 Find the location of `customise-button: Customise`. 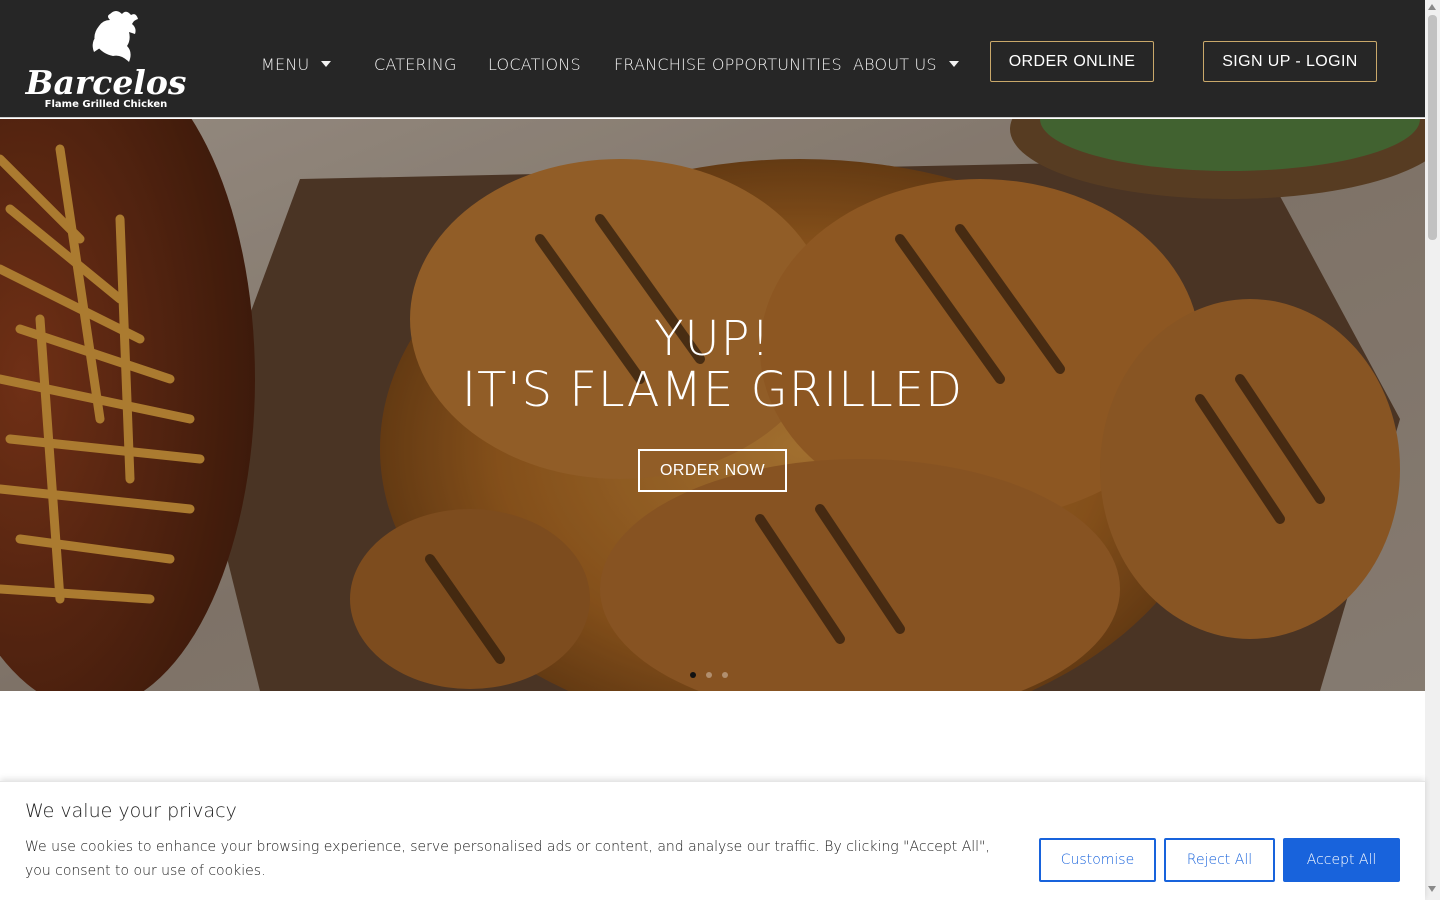

customise-button: Customise is located at coordinates (1097, 860).